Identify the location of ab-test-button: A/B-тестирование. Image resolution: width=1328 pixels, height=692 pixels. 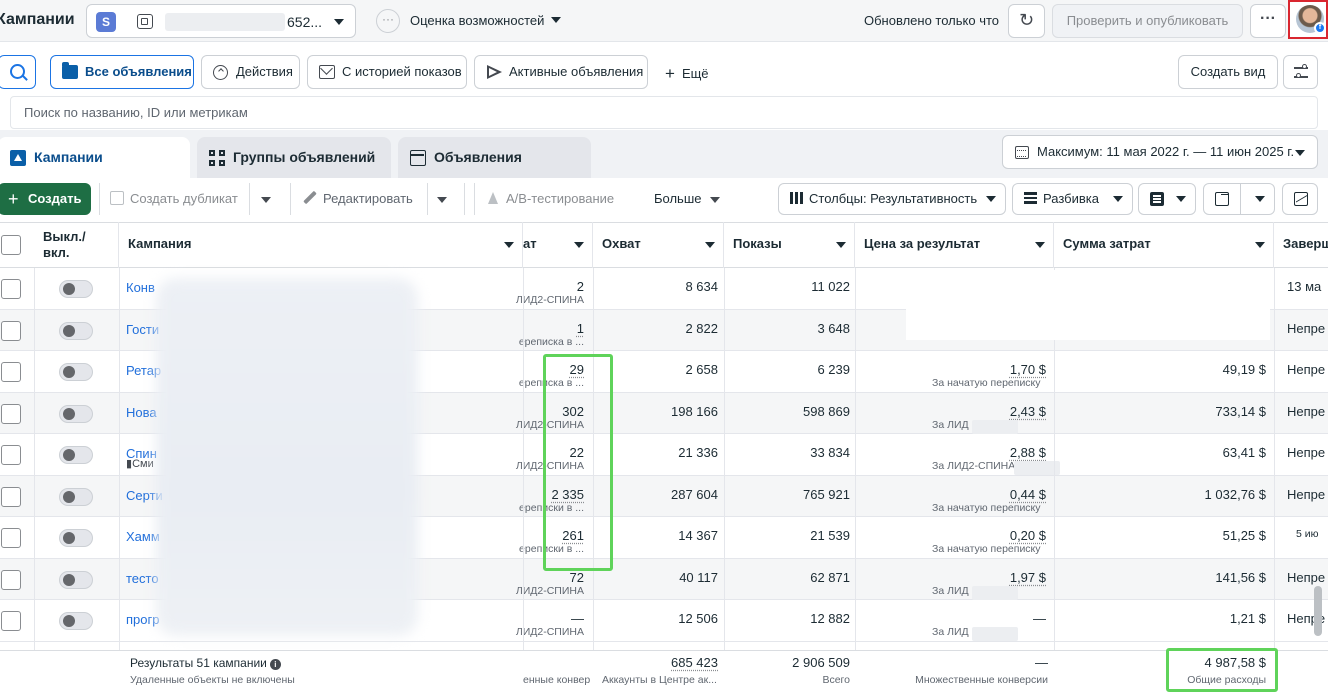
(550, 199).